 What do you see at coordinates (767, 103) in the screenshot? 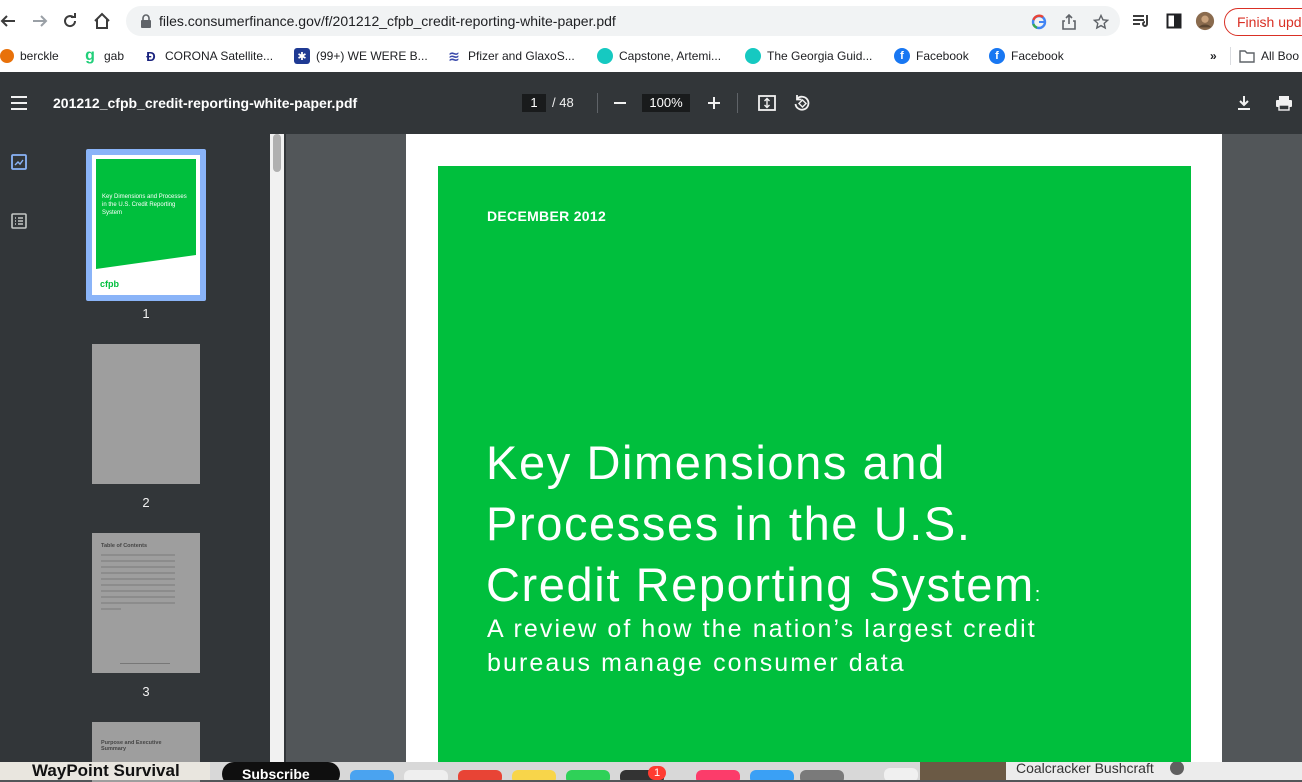
I see `fit-to-page-icon` at bounding box center [767, 103].